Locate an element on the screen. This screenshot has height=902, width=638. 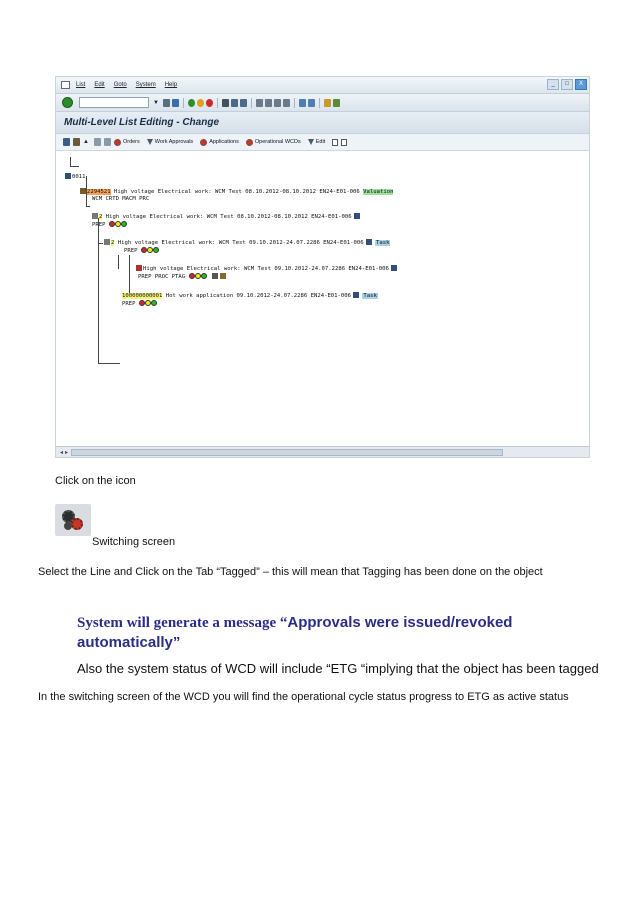
edit-label: Edit is located at coordinates (320, 142).